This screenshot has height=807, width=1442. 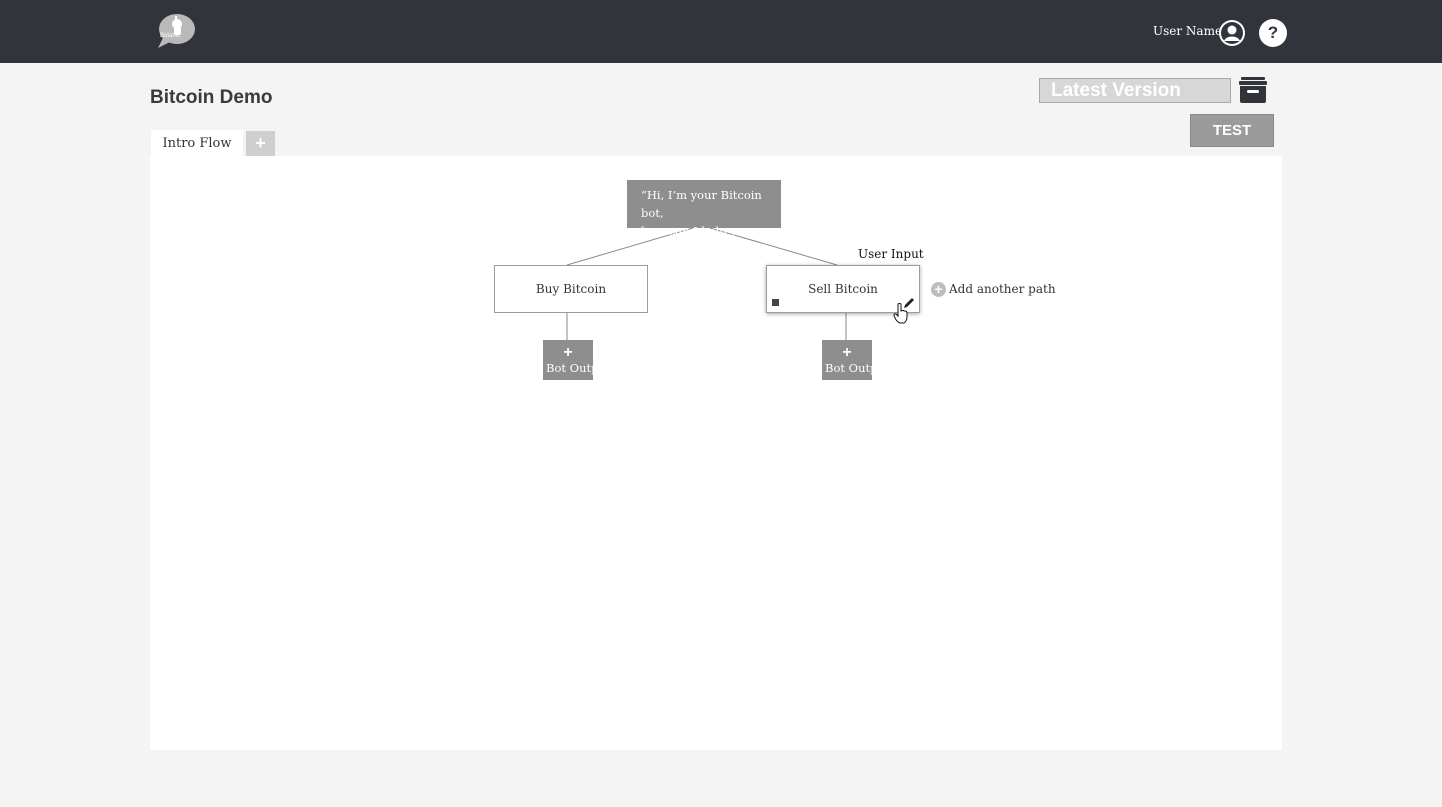 What do you see at coordinates (260, 143) in the screenshot?
I see `add-tab-button: +` at bounding box center [260, 143].